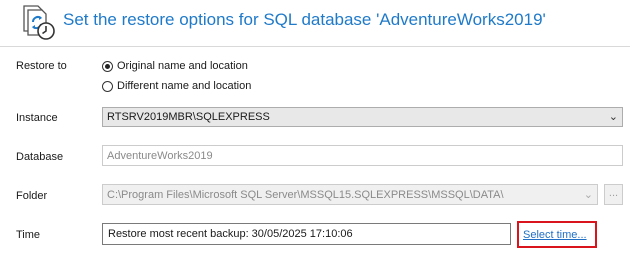  What do you see at coordinates (107, 66) in the screenshot?
I see `radio-checked-indicator` at bounding box center [107, 66].